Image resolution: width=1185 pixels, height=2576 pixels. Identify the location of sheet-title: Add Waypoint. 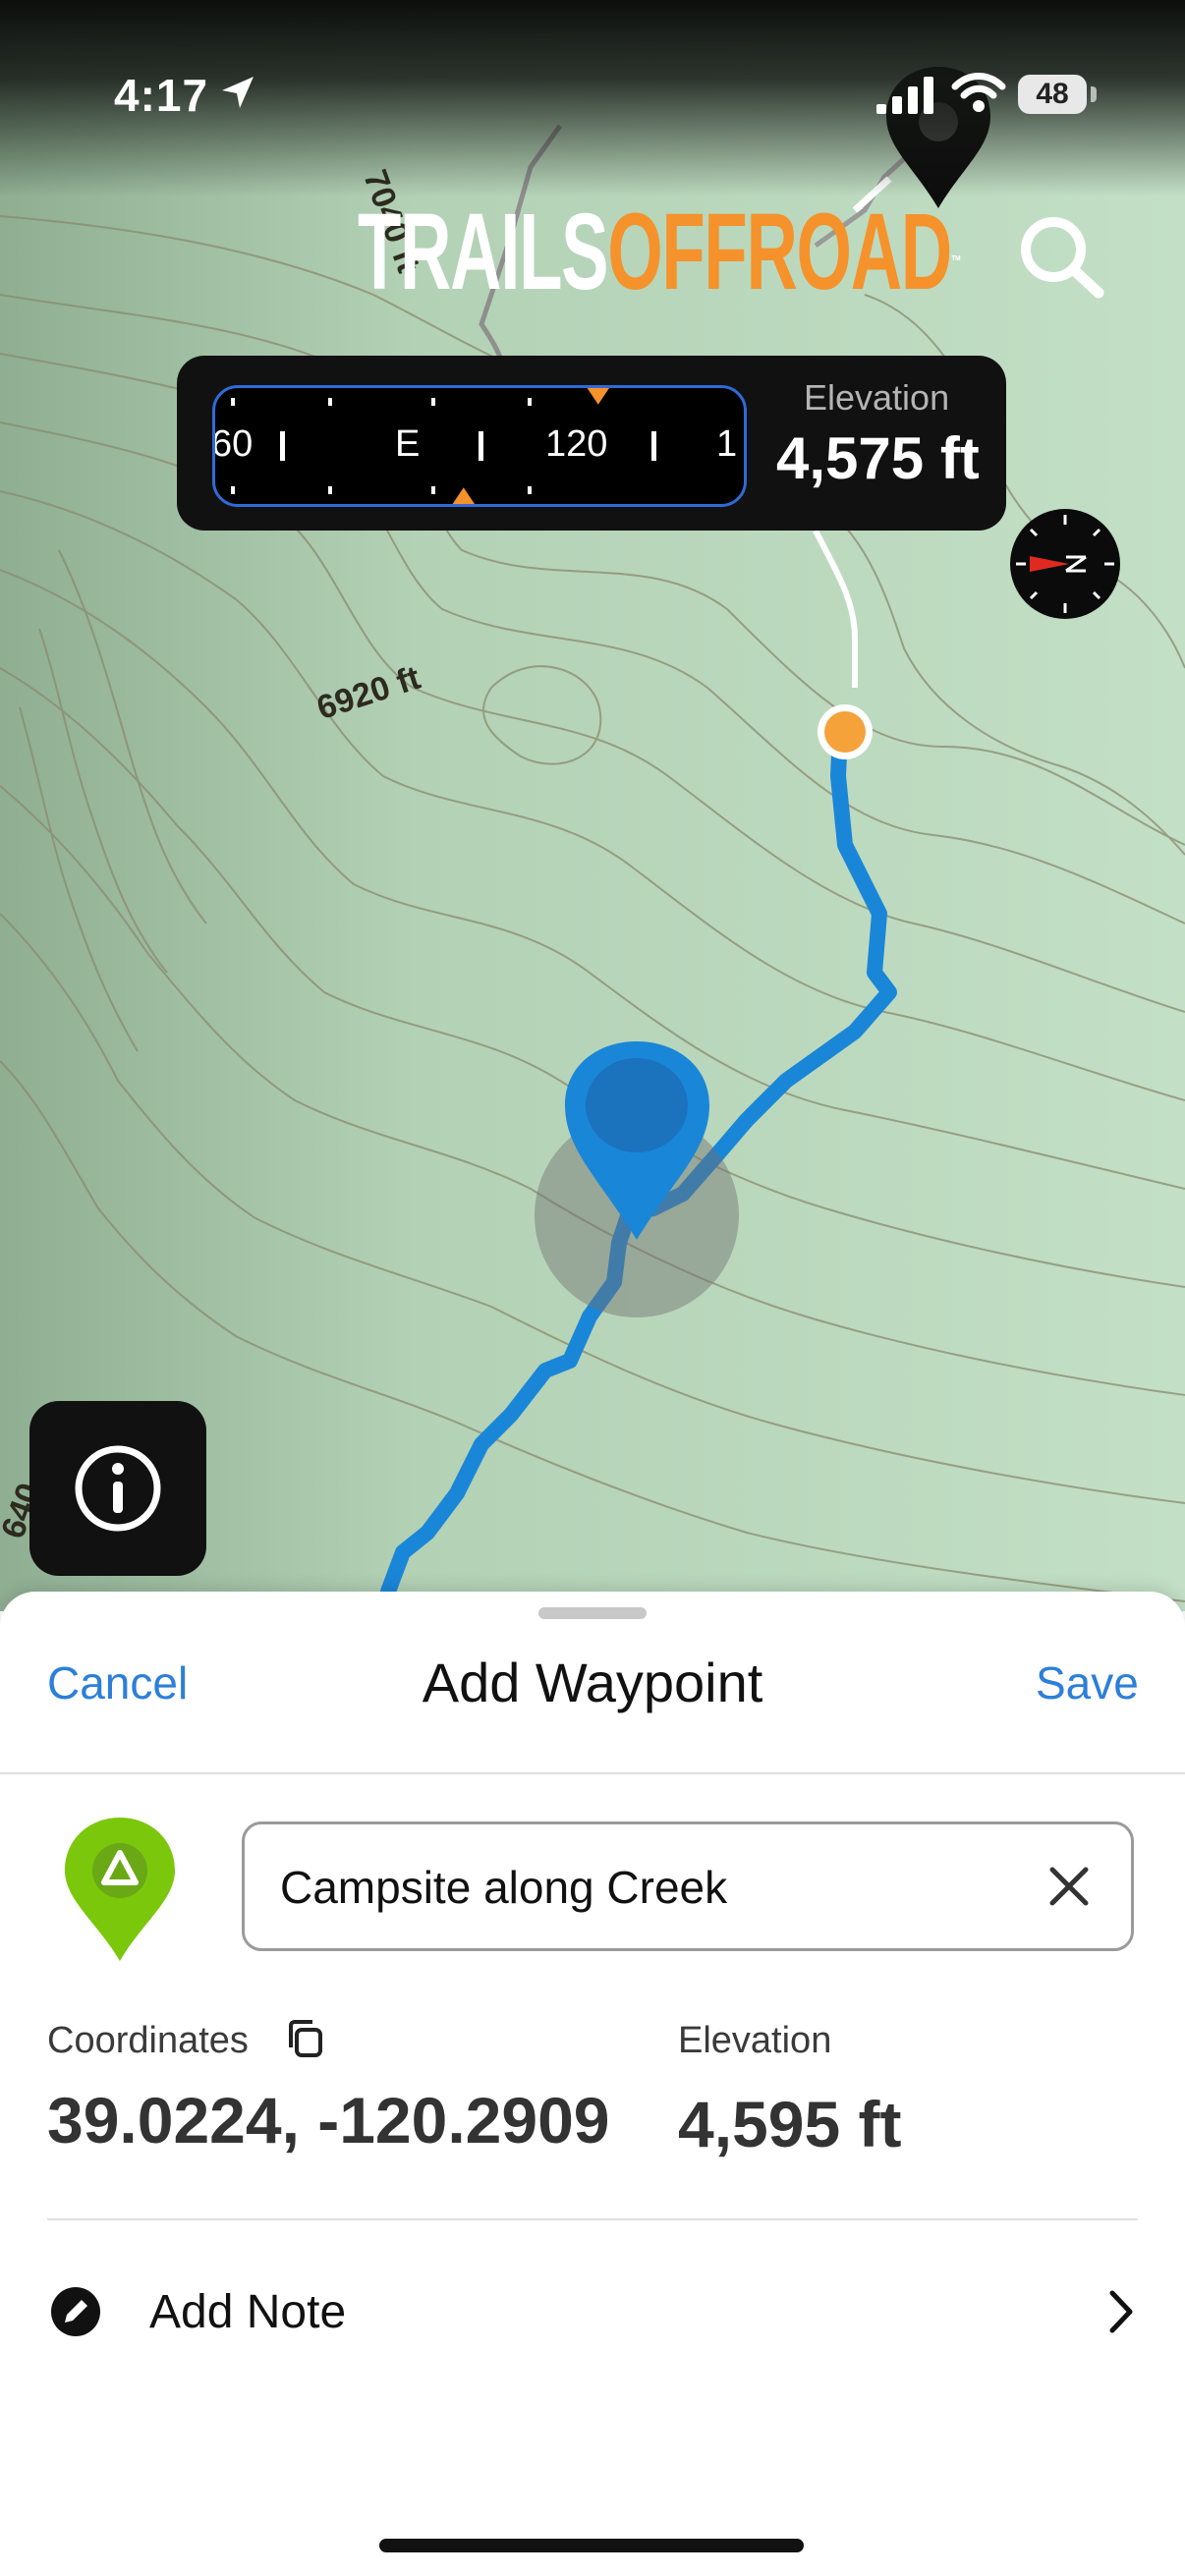
(592, 1682).